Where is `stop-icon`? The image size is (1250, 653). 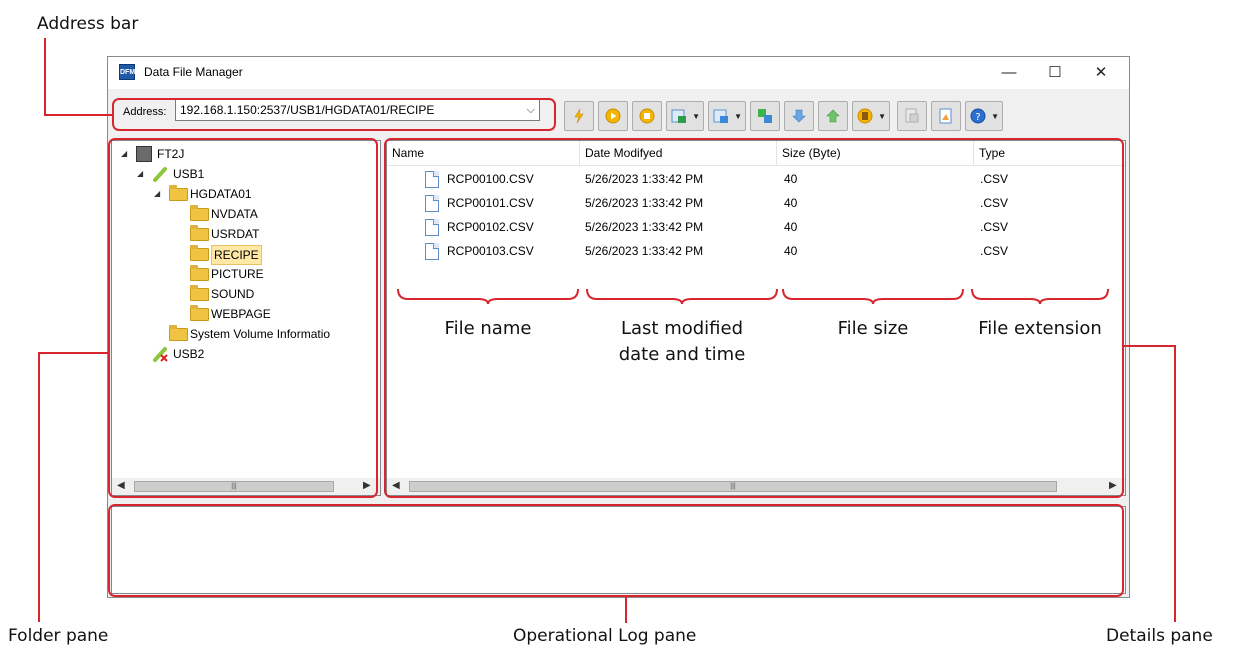
stop-icon is located at coordinates (647, 116).